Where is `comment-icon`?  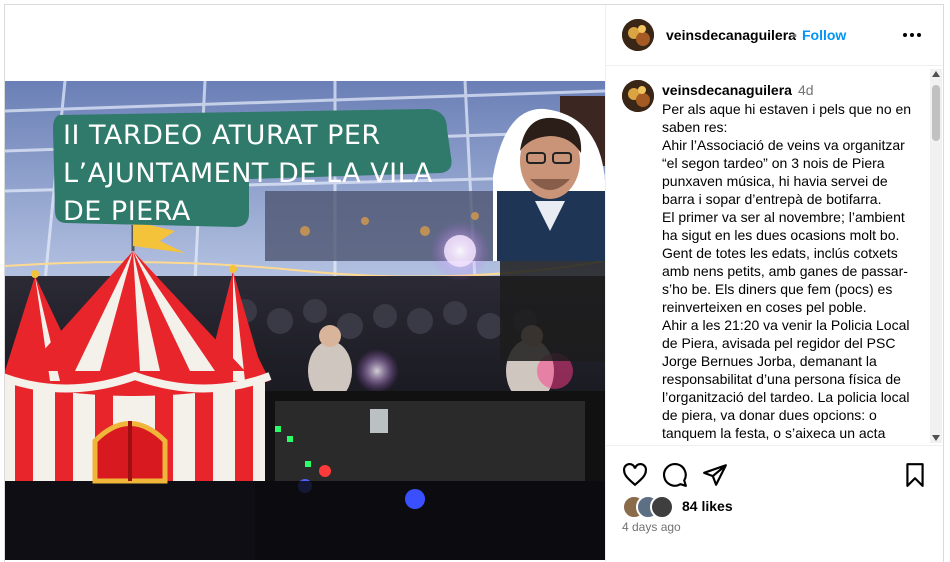
comment-icon is located at coordinates (675, 475).